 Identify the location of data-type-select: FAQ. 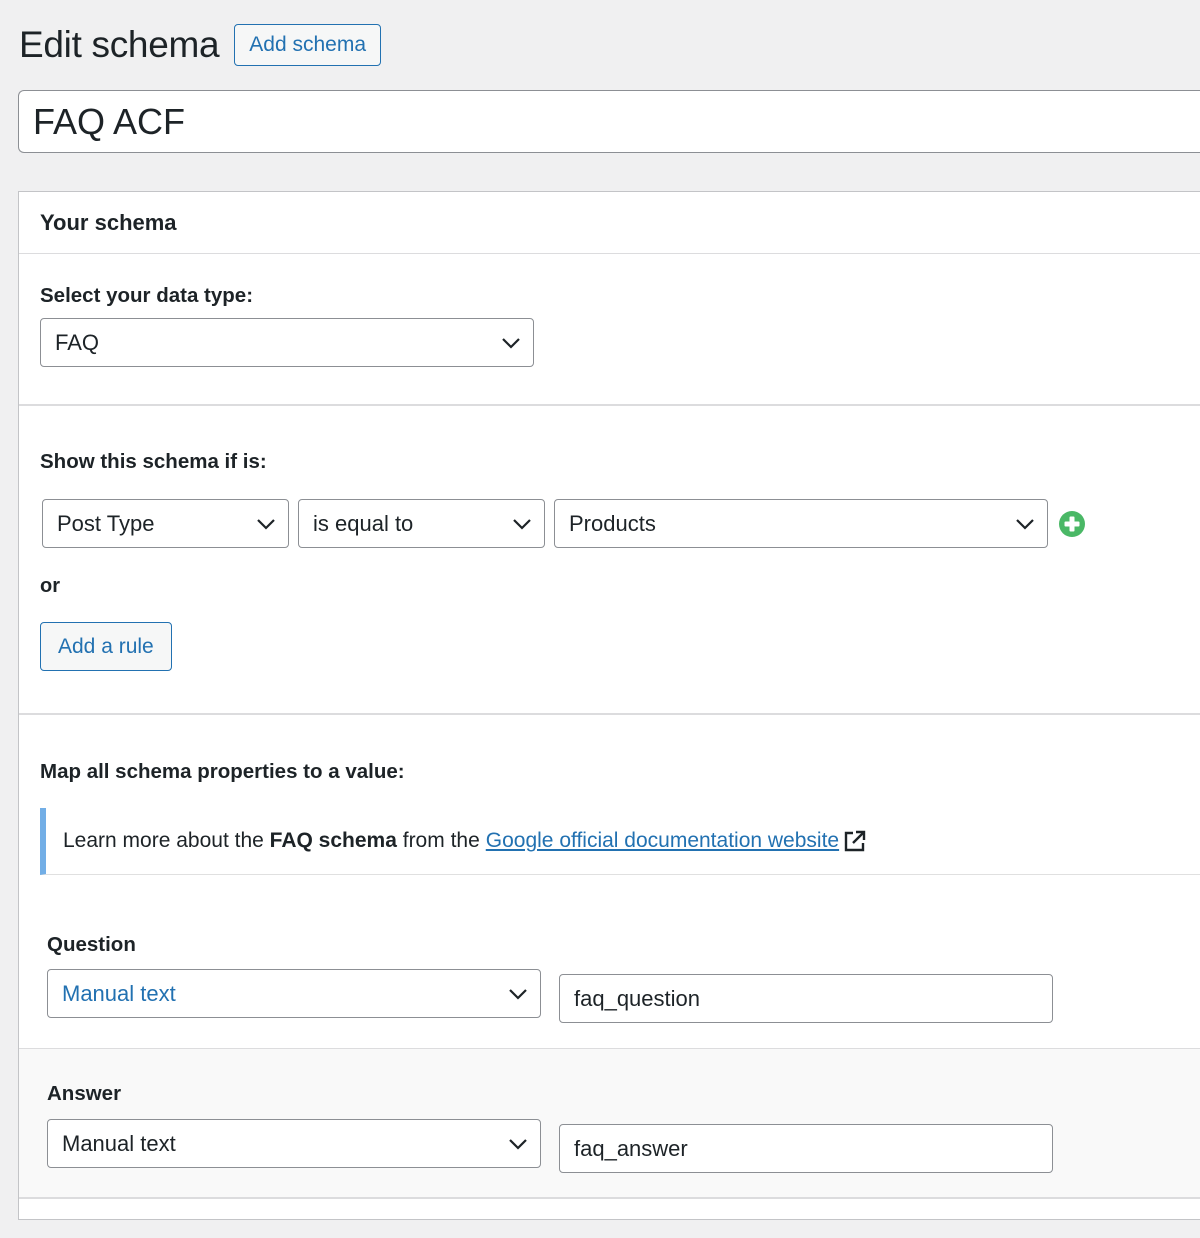
(287, 342).